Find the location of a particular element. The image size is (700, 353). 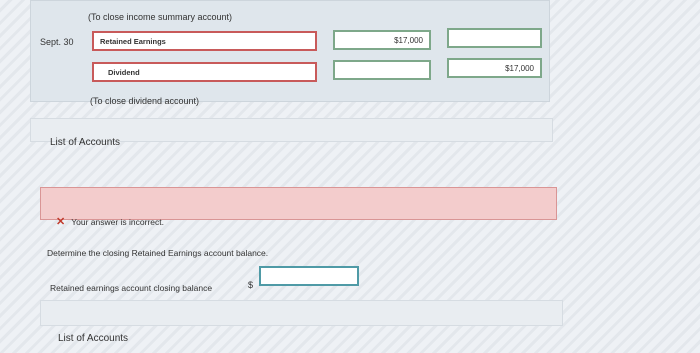

incorrect-message: ✕ Your answer is incorrect. is located at coordinates (110, 221).